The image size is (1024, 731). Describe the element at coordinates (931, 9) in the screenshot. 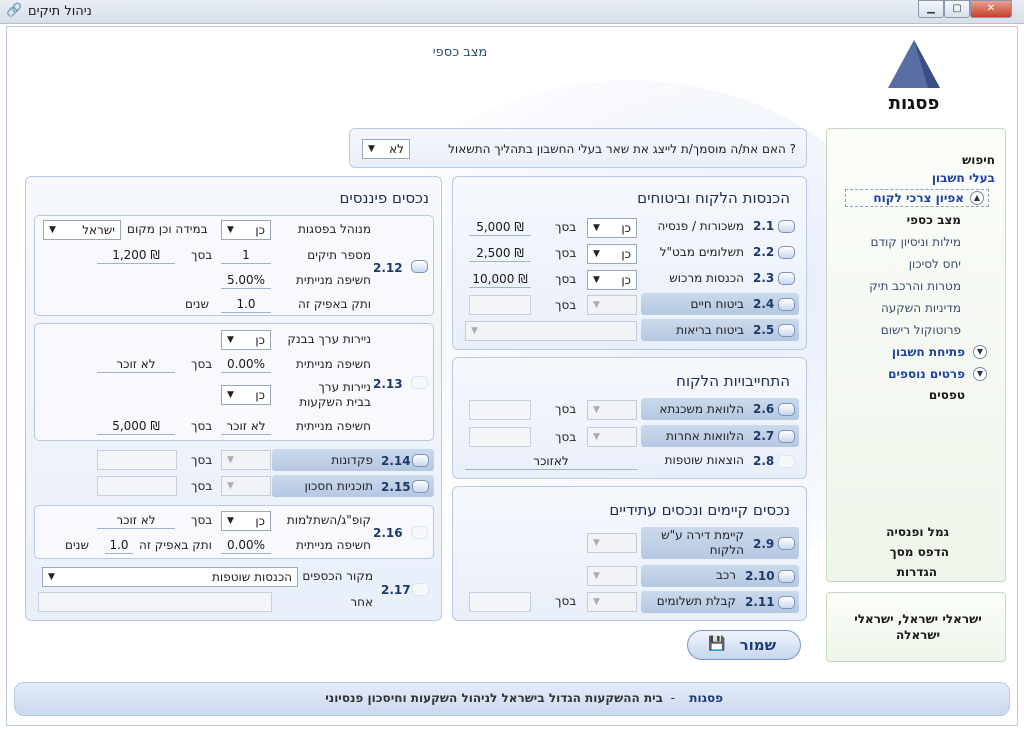

I see `minimize-button: ▁` at that location.